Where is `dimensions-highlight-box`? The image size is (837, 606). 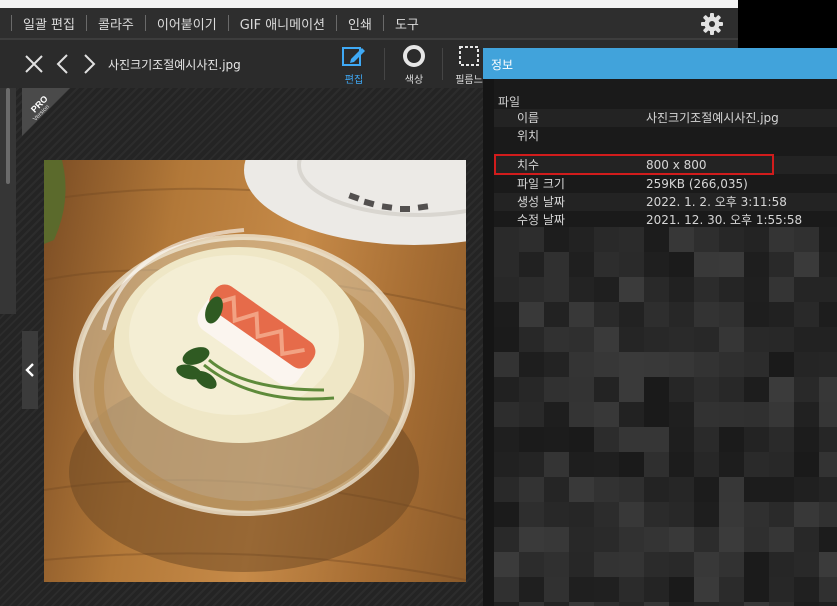 dimensions-highlight-box is located at coordinates (634, 164).